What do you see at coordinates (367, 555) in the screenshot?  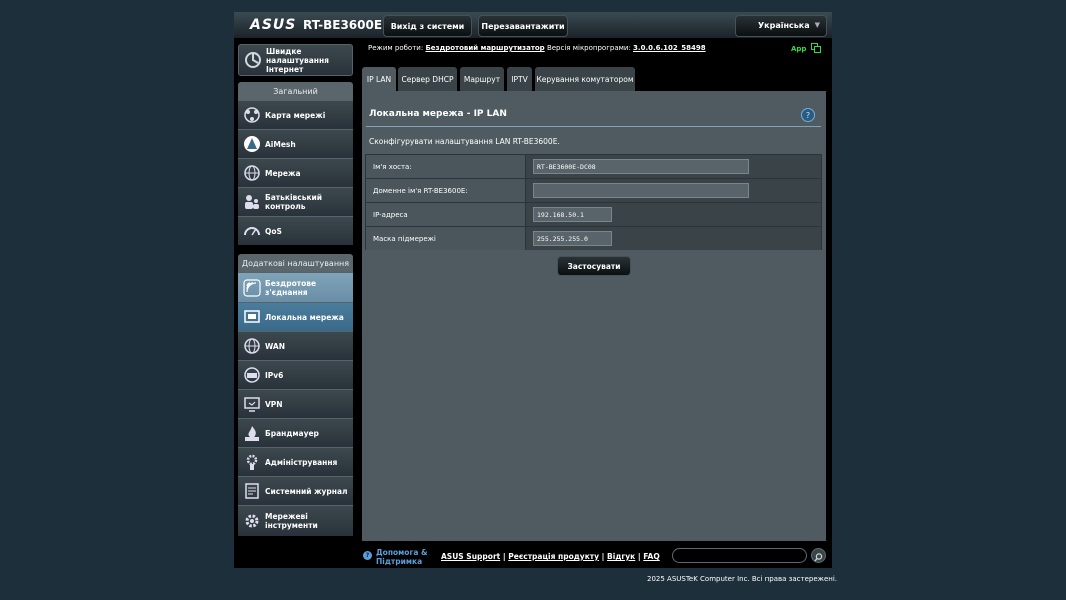 I see `help-support-icon: ?` at bounding box center [367, 555].